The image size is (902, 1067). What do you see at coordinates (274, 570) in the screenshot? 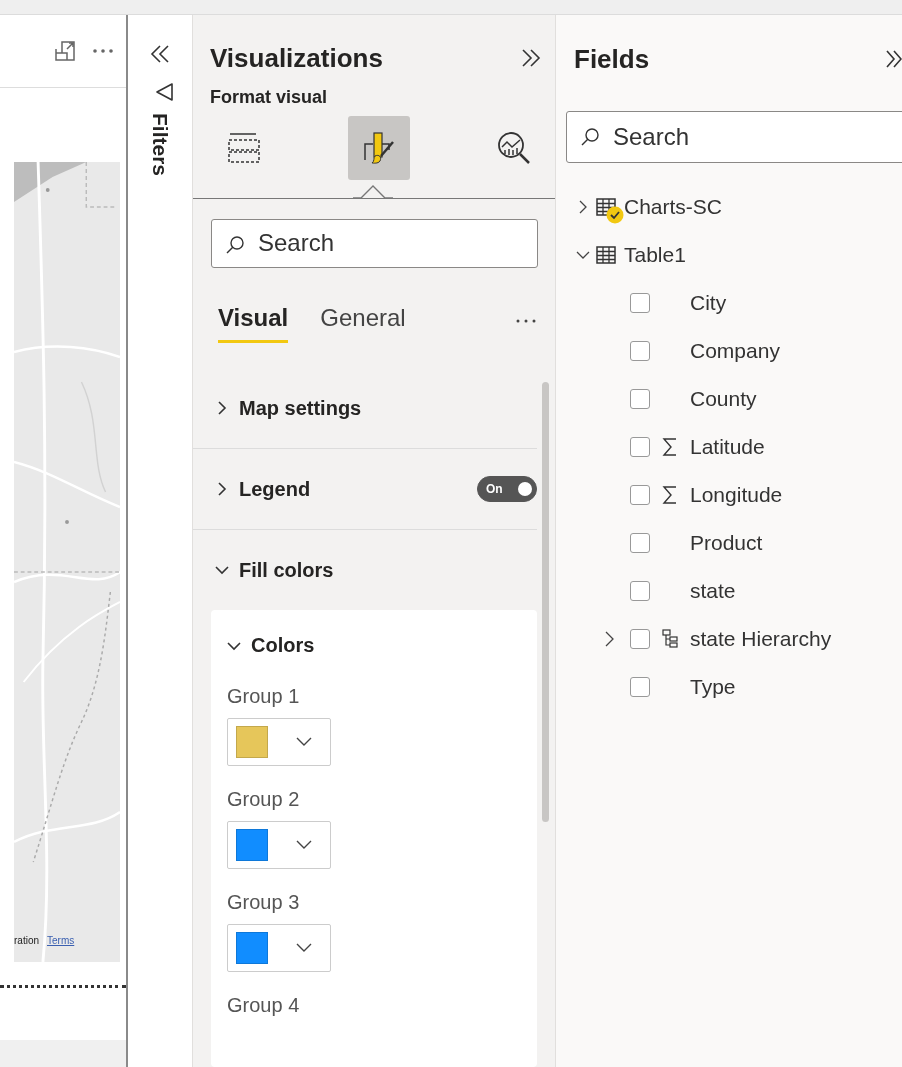
I see `section-header: Fill colors` at bounding box center [274, 570].